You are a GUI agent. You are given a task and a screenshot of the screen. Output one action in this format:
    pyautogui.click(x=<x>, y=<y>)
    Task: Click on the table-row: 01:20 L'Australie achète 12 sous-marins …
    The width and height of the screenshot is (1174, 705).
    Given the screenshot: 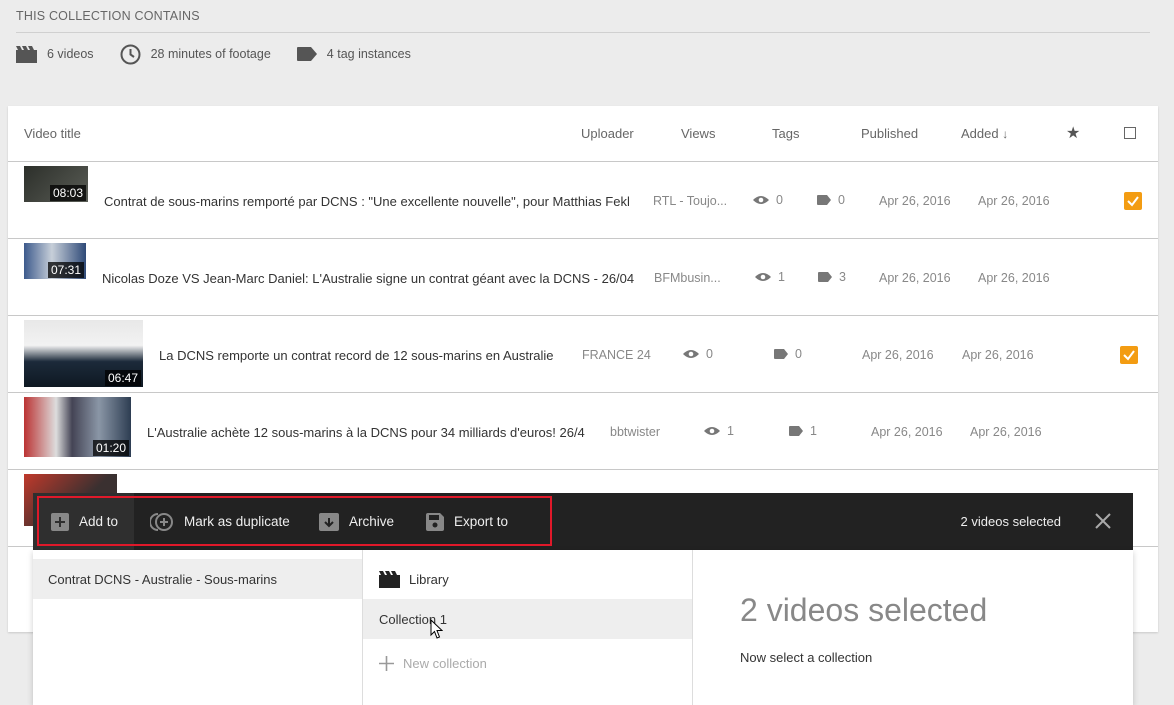 What is the action you would take?
    pyautogui.click(x=583, y=431)
    